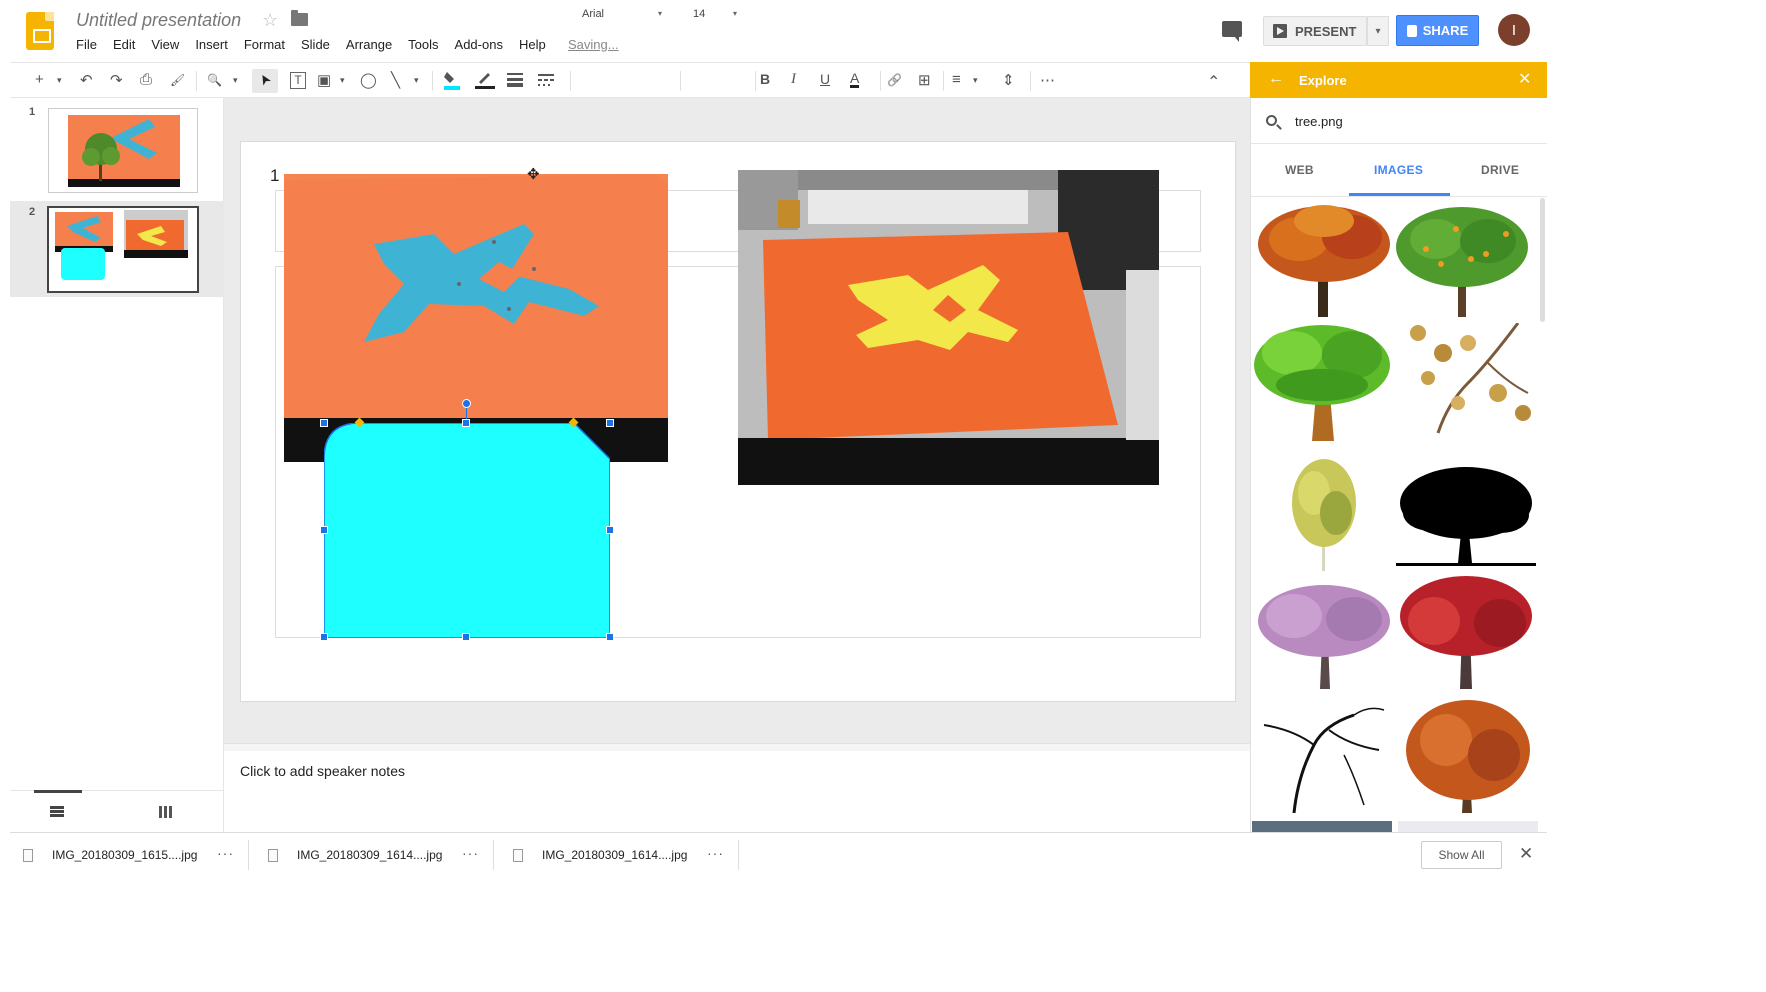 Image resolution: width=1766 pixels, height=992 pixels. Describe the element at coordinates (593, 14) in the screenshot. I see `font-select: Arial` at that location.